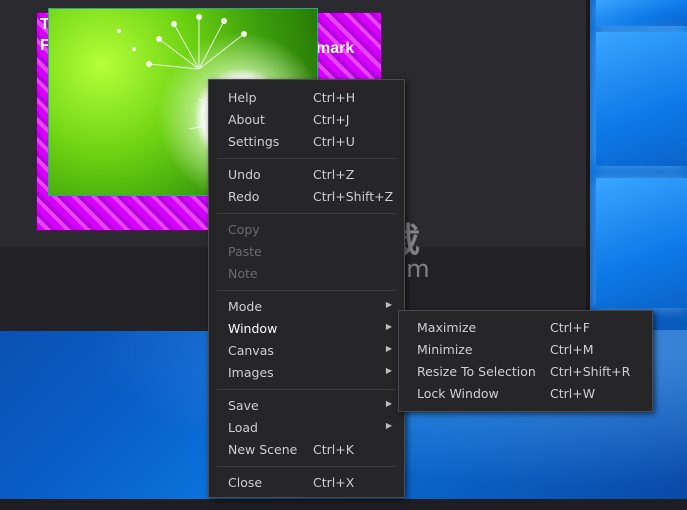  Describe the element at coordinates (306, 406) in the screenshot. I see `menu-item-save: Save ▶` at that location.